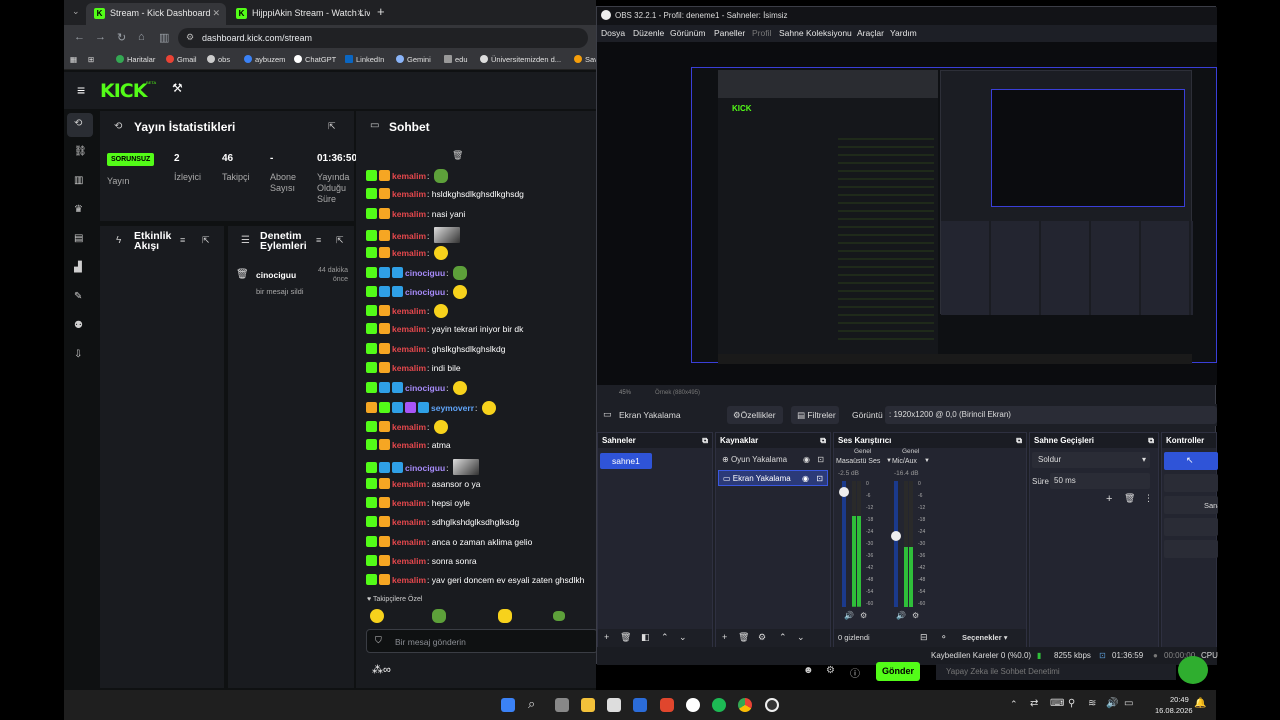  Describe the element at coordinates (1191, 461) in the screenshot. I see `start-stream-button: ↖` at that location.